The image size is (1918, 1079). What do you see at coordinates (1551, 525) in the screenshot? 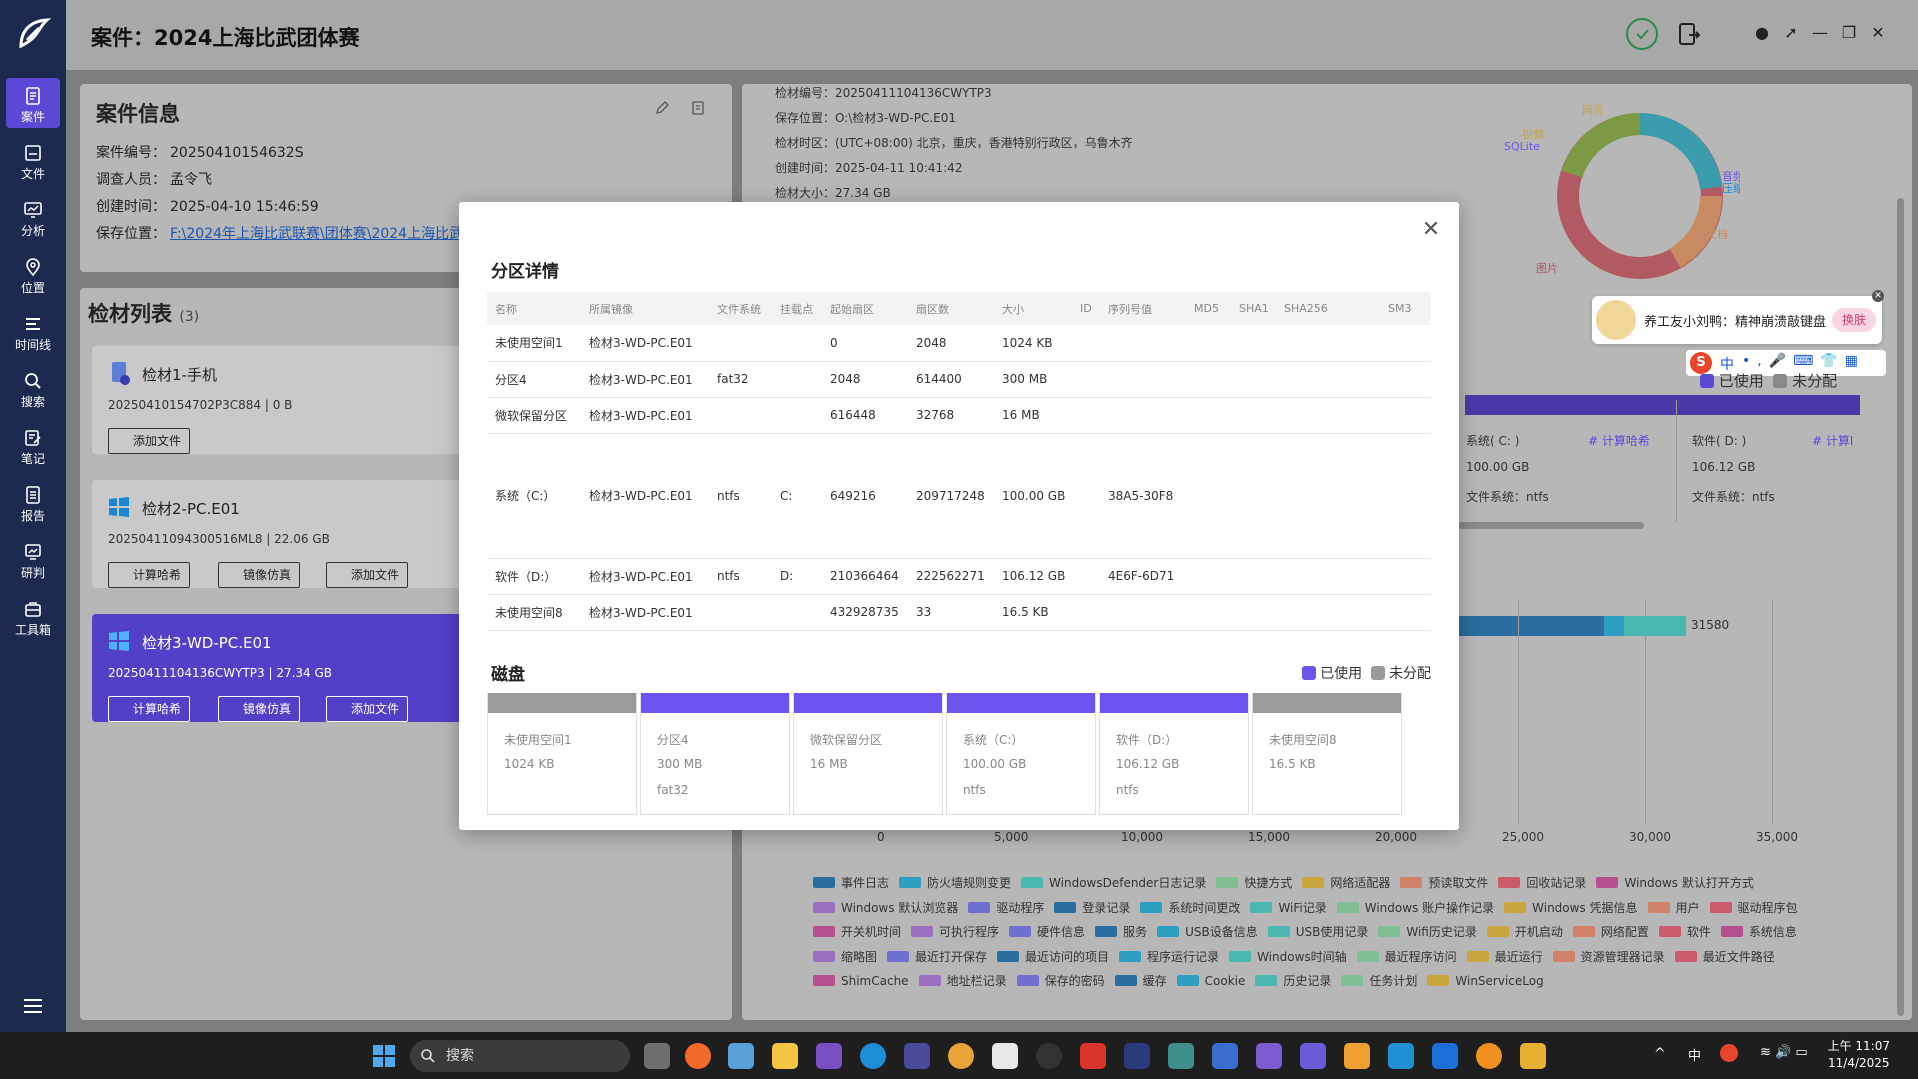
I see `horizontal-scrollbar` at bounding box center [1551, 525].